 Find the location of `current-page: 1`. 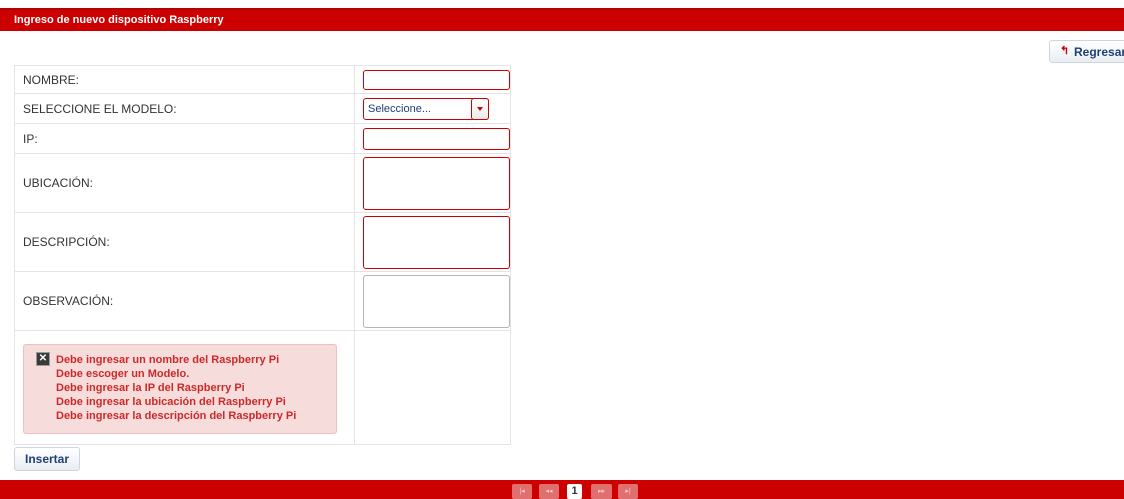

current-page: 1 is located at coordinates (574, 491).